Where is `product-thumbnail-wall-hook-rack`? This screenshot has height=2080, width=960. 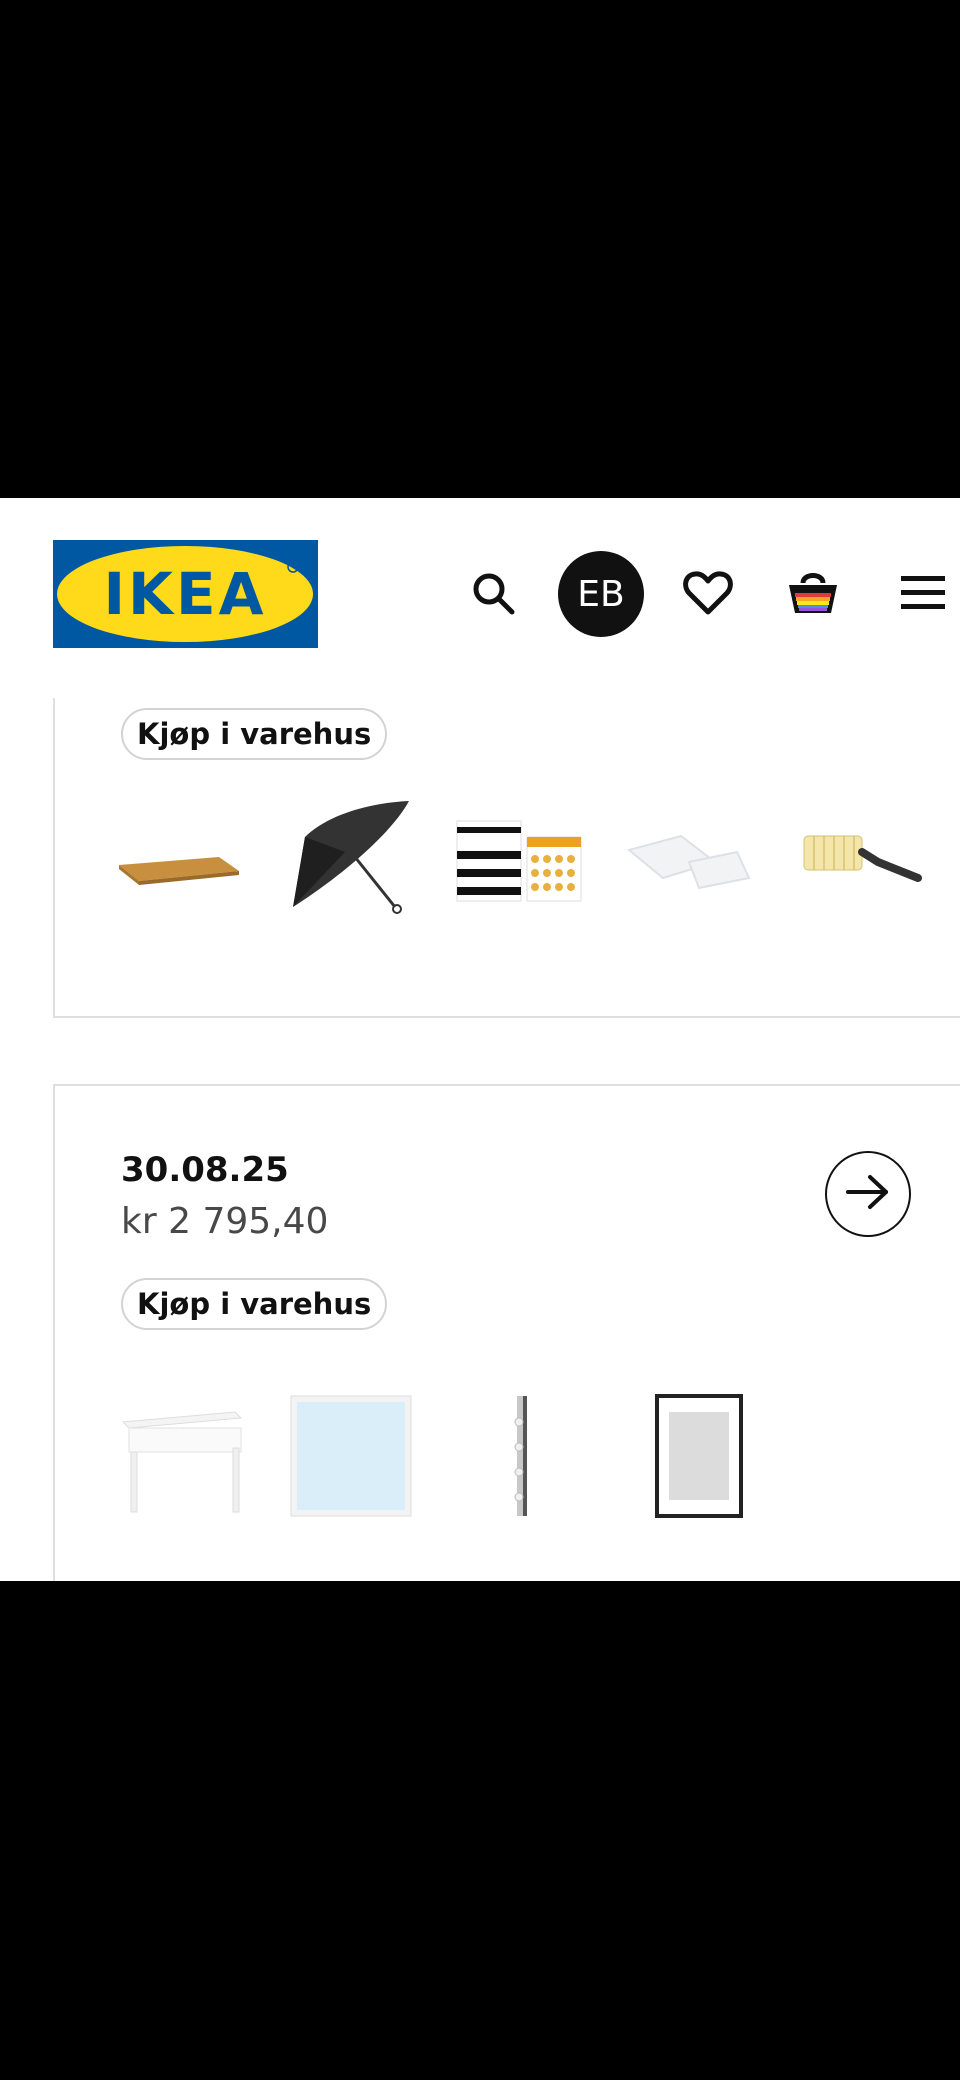 product-thumbnail-wall-hook-rack is located at coordinates (521, 1456).